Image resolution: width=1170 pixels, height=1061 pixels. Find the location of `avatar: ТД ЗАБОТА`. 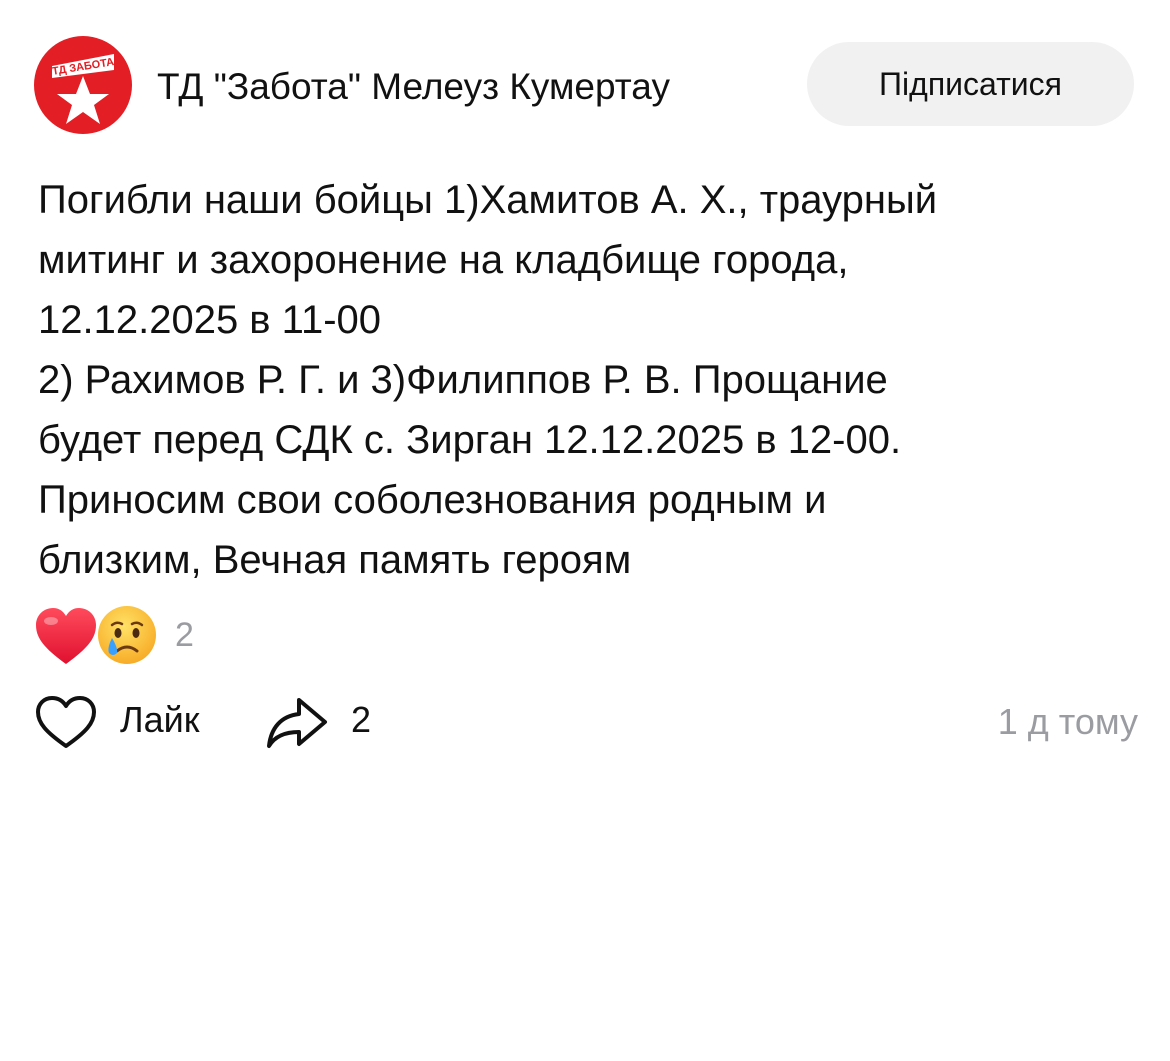

avatar: ТД ЗАБОТА is located at coordinates (83, 85).